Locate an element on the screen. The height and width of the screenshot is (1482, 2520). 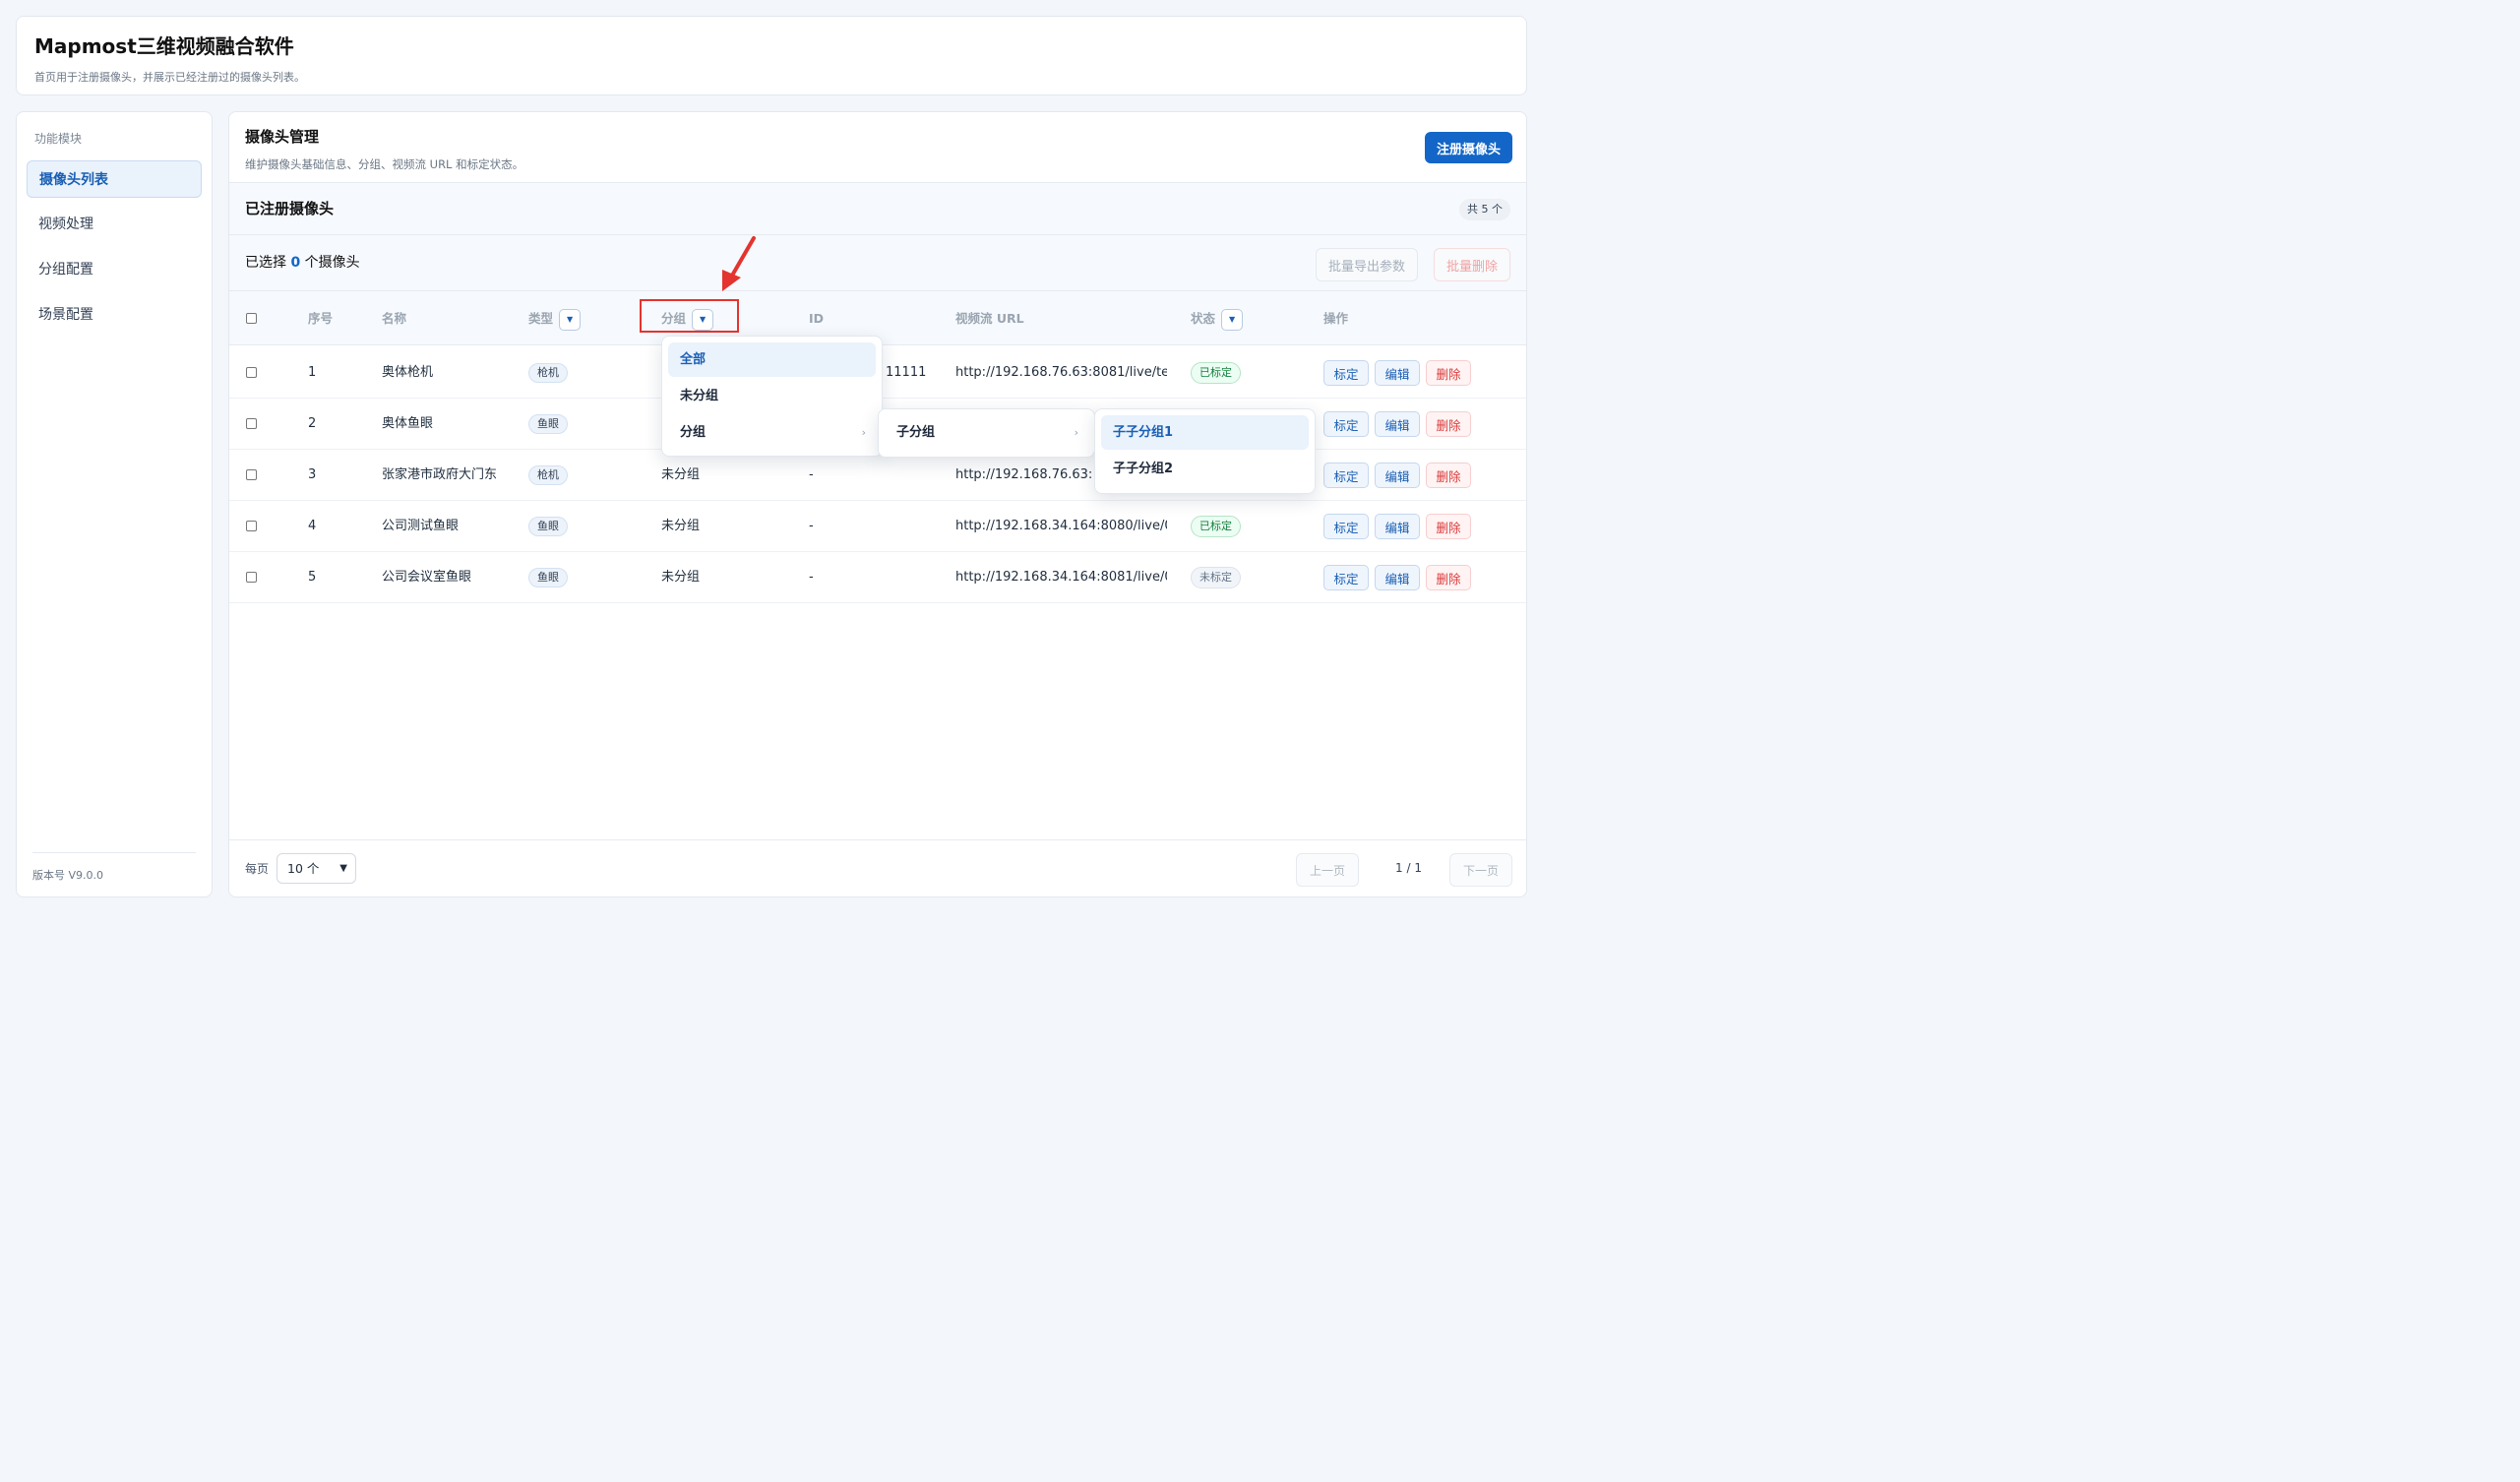
batch-export-button: 批量导出参数 is located at coordinates (1366, 264).